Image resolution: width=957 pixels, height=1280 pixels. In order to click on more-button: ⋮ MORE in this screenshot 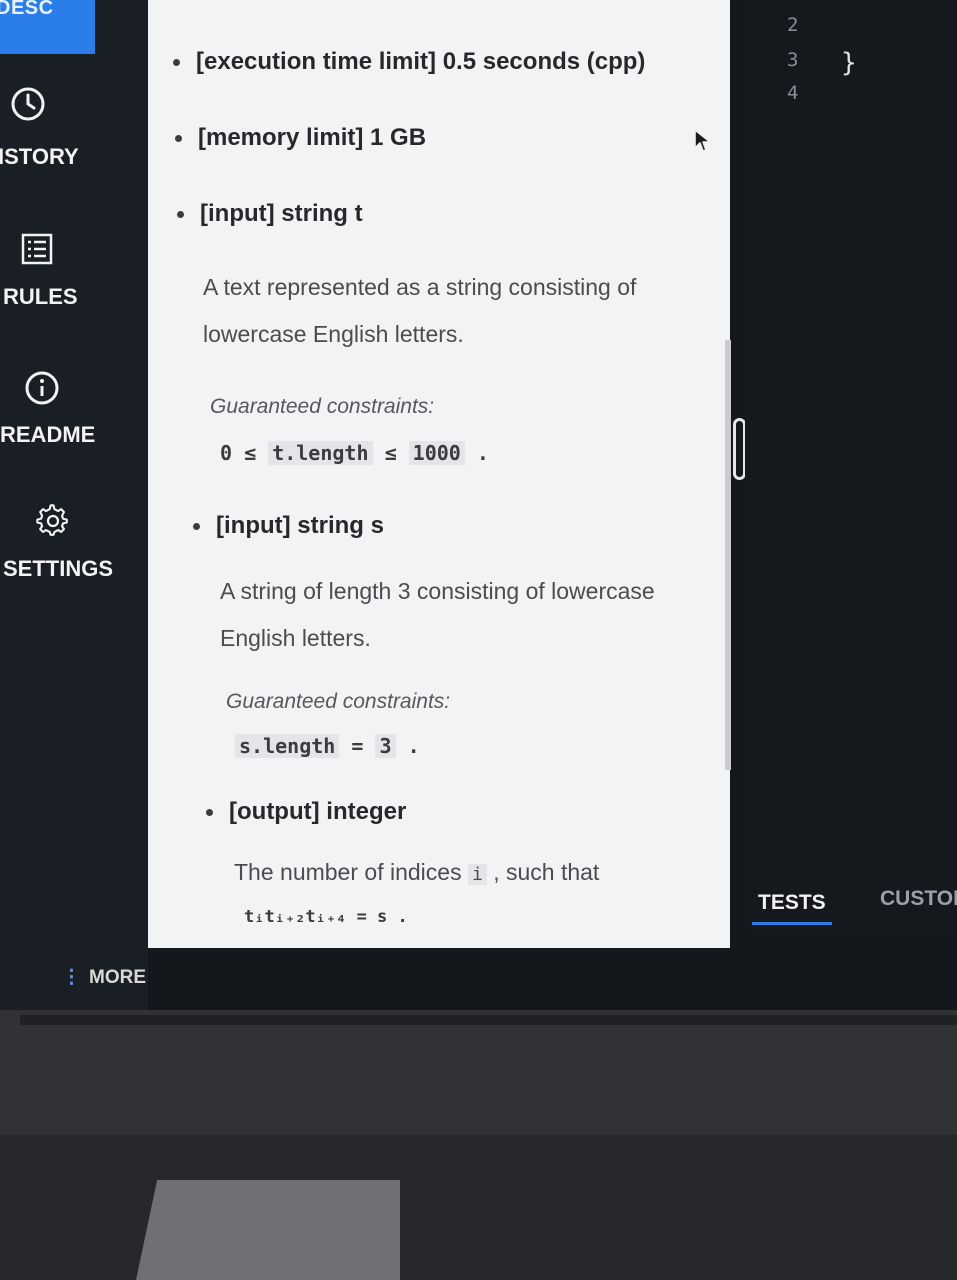, I will do `click(104, 977)`.